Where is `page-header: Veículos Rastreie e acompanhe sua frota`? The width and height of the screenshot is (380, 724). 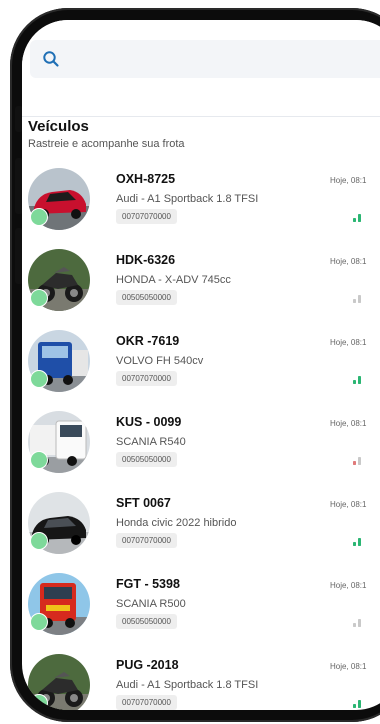 page-header: Veículos Rastreie e acompanhe sua frota is located at coordinates (106, 134).